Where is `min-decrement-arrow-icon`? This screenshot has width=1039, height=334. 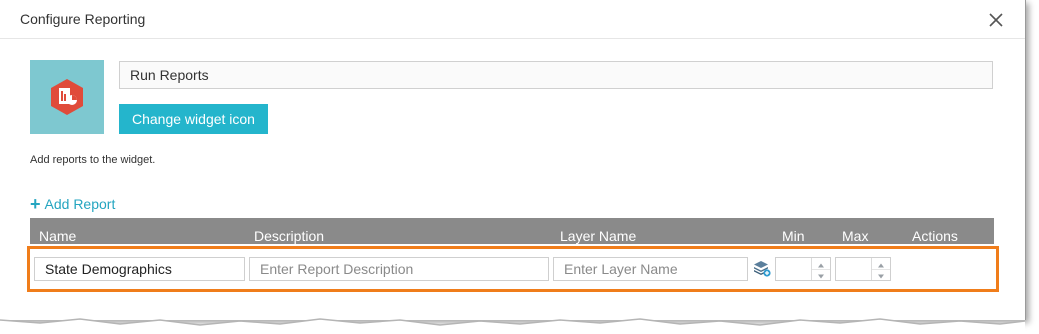 min-decrement-arrow-icon is located at coordinates (821, 274).